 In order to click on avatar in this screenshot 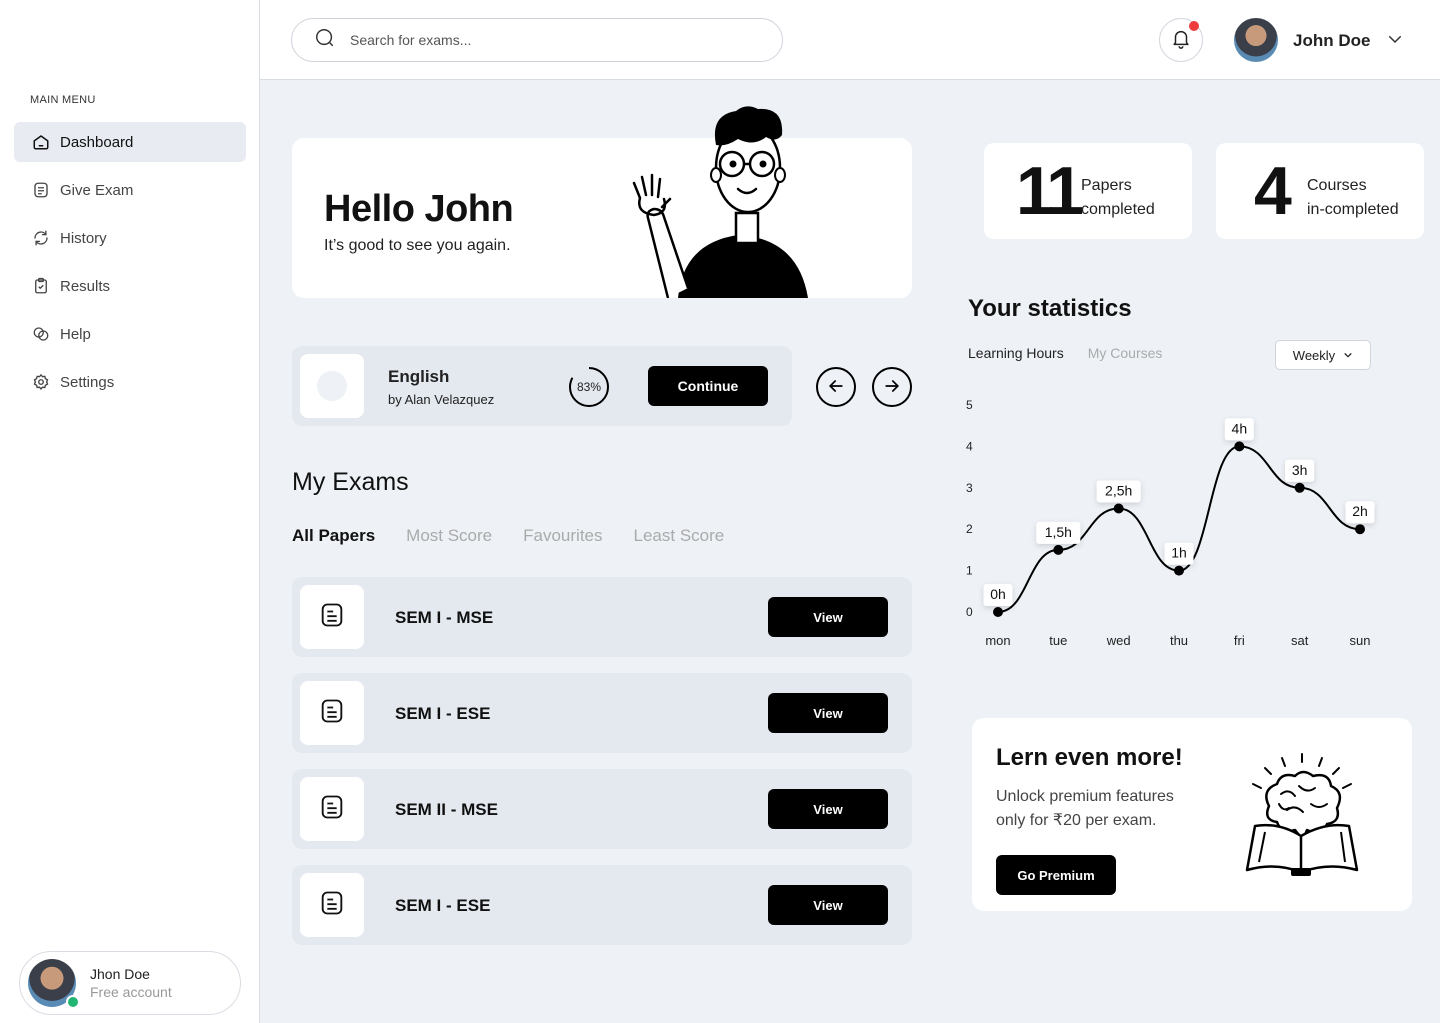, I will do `click(54, 984)`.